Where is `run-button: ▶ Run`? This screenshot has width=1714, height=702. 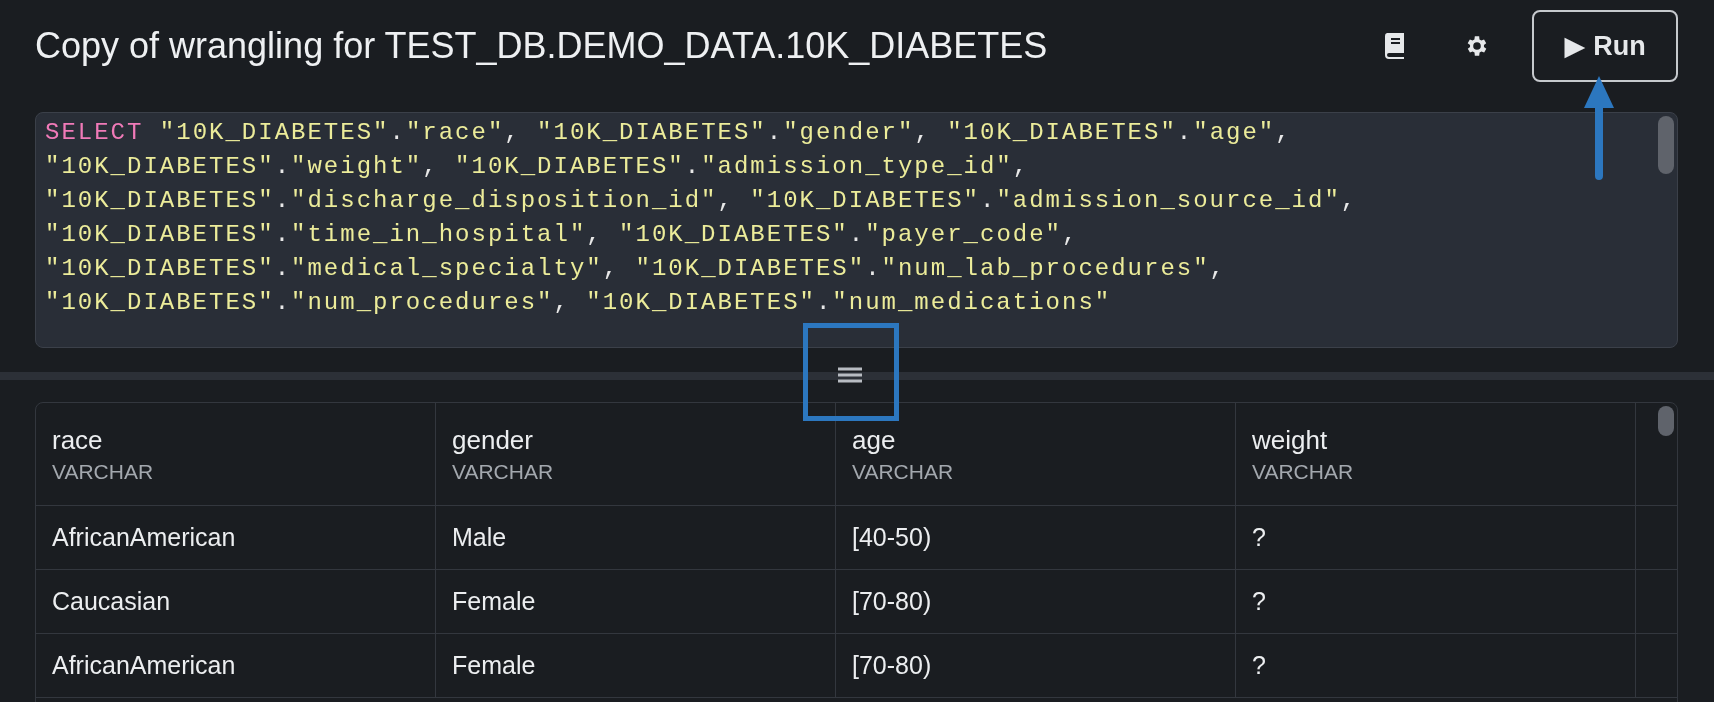
run-button: ▶ Run is located at coordinates (1605, 46).